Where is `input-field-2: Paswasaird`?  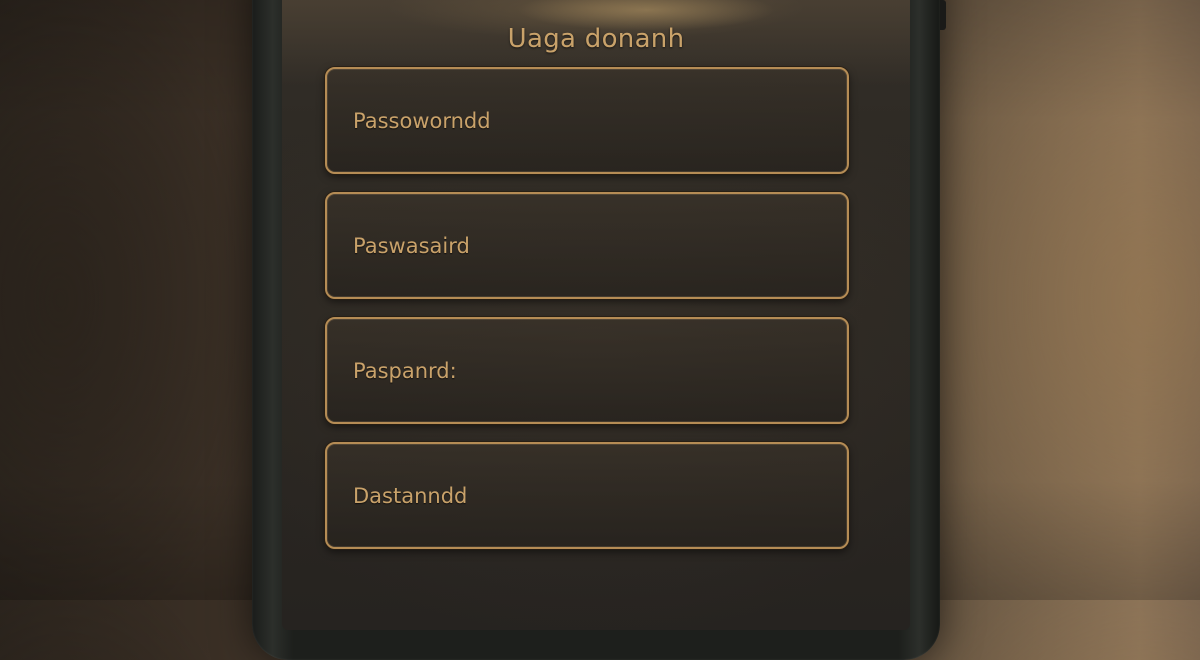
input-field-2: Paswasaird is located at coordinates (587, 245).